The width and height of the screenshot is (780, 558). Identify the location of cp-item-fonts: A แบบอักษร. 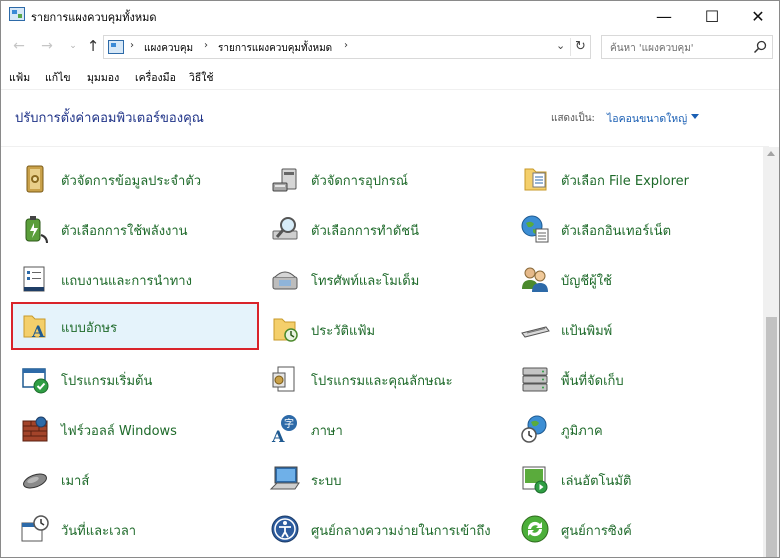
(135, 326).